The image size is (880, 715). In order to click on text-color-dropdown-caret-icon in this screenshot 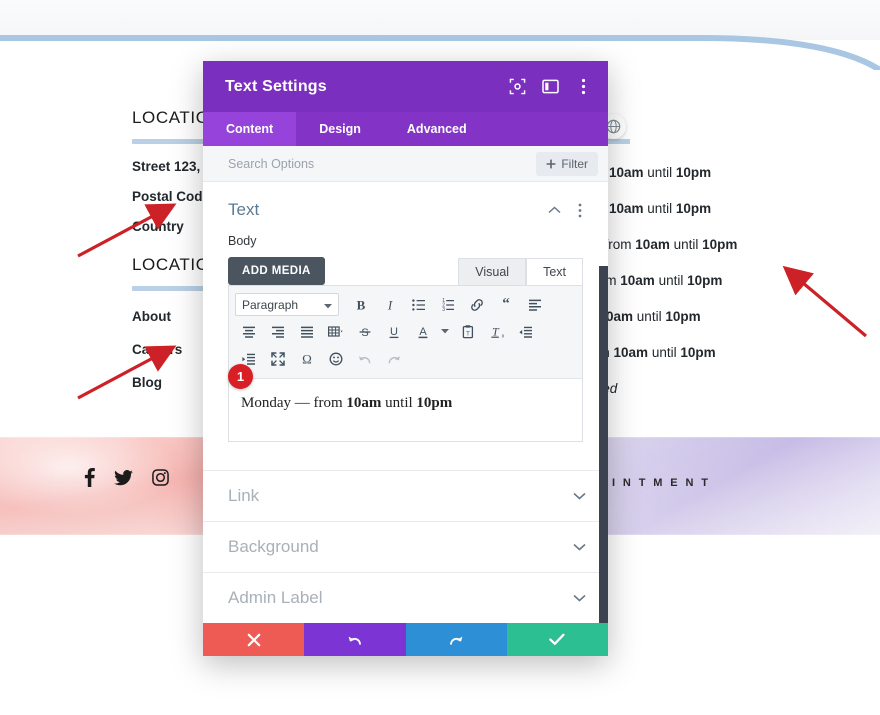, I will do `click(445, 332)`.